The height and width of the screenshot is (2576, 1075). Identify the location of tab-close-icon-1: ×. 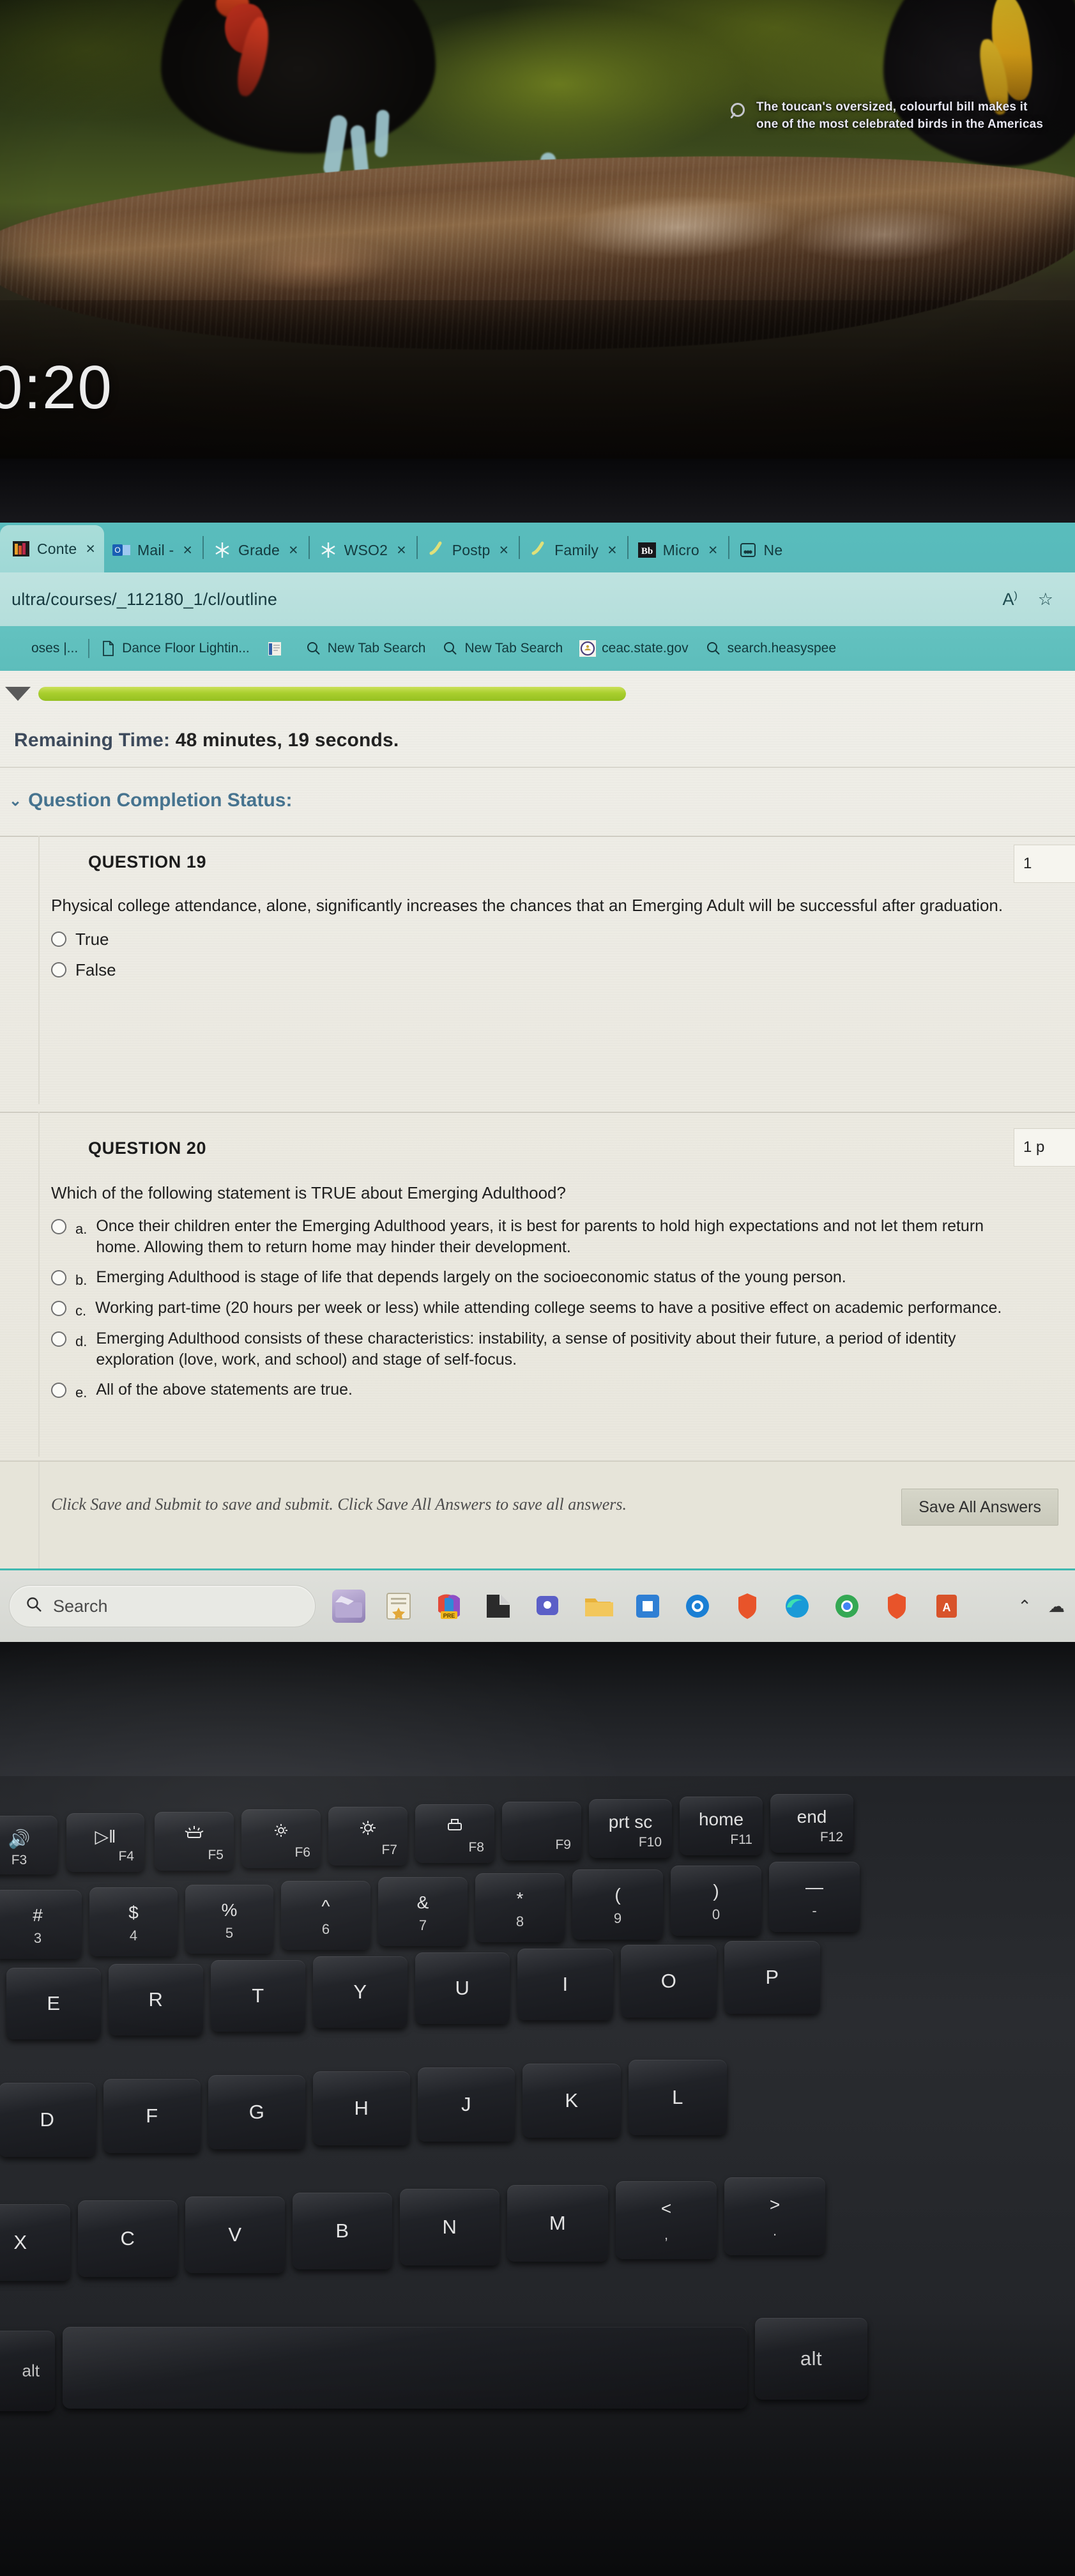
(187, 550).